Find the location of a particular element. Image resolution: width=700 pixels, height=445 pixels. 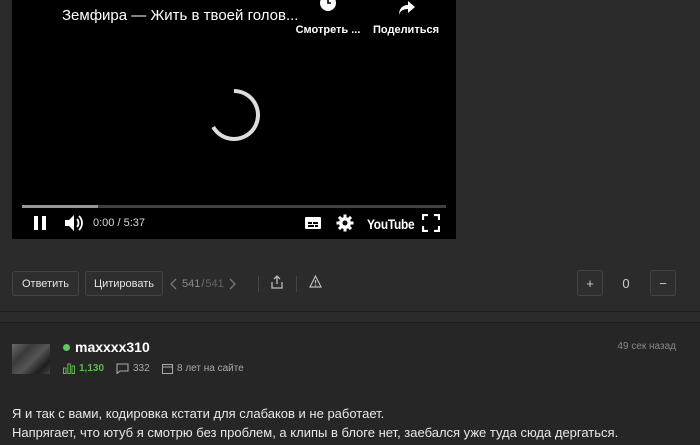

page-total: 541 is located at coordinates (214, 284).